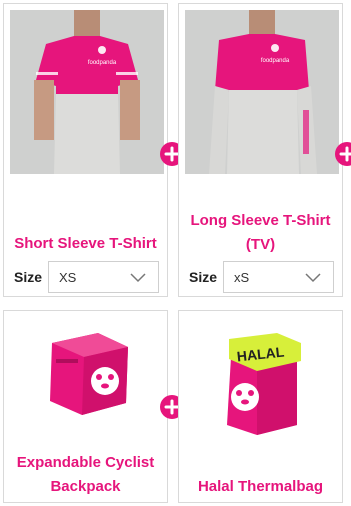 This screenshot has width=351, height=506. Describe the element at coordinates (260, 487) in the screenshot. I see `product-title: Halal Thermalbag` at that location.